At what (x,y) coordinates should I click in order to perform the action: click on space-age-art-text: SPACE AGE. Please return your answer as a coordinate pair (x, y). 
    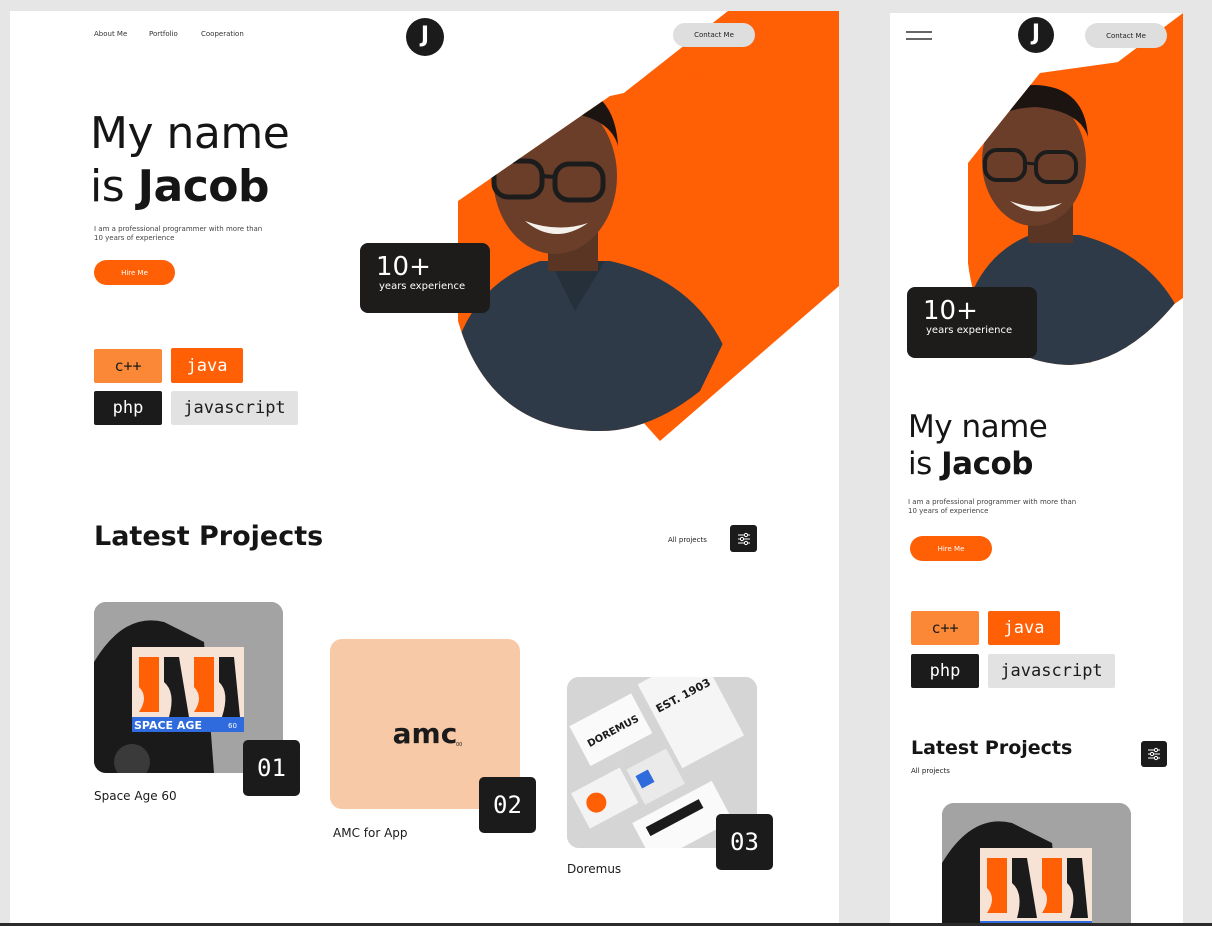
    Looking at the image, I should click on (168, 725).